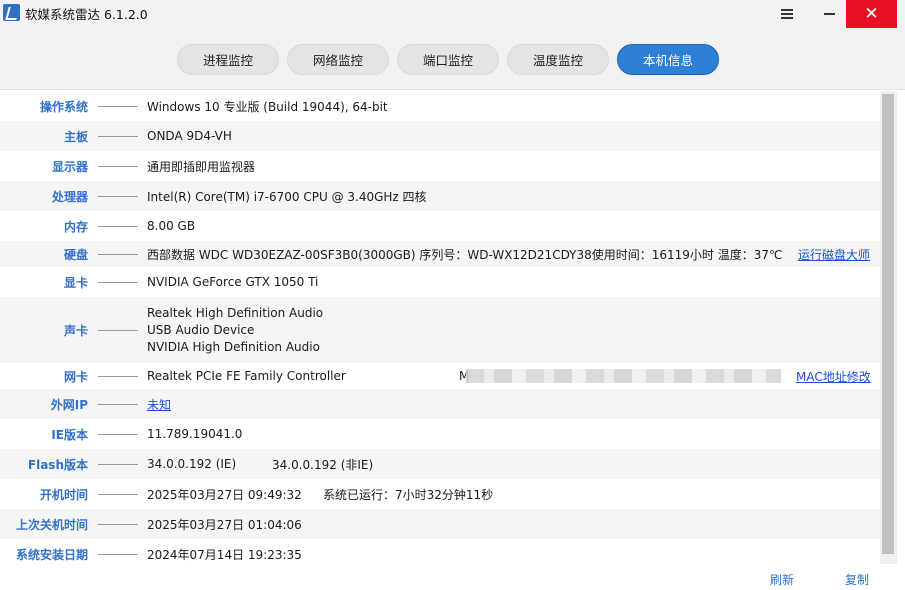 The height and width of the screenshot is (590, 905). I want to click on vertical-scrollbar, so click(888, 327).